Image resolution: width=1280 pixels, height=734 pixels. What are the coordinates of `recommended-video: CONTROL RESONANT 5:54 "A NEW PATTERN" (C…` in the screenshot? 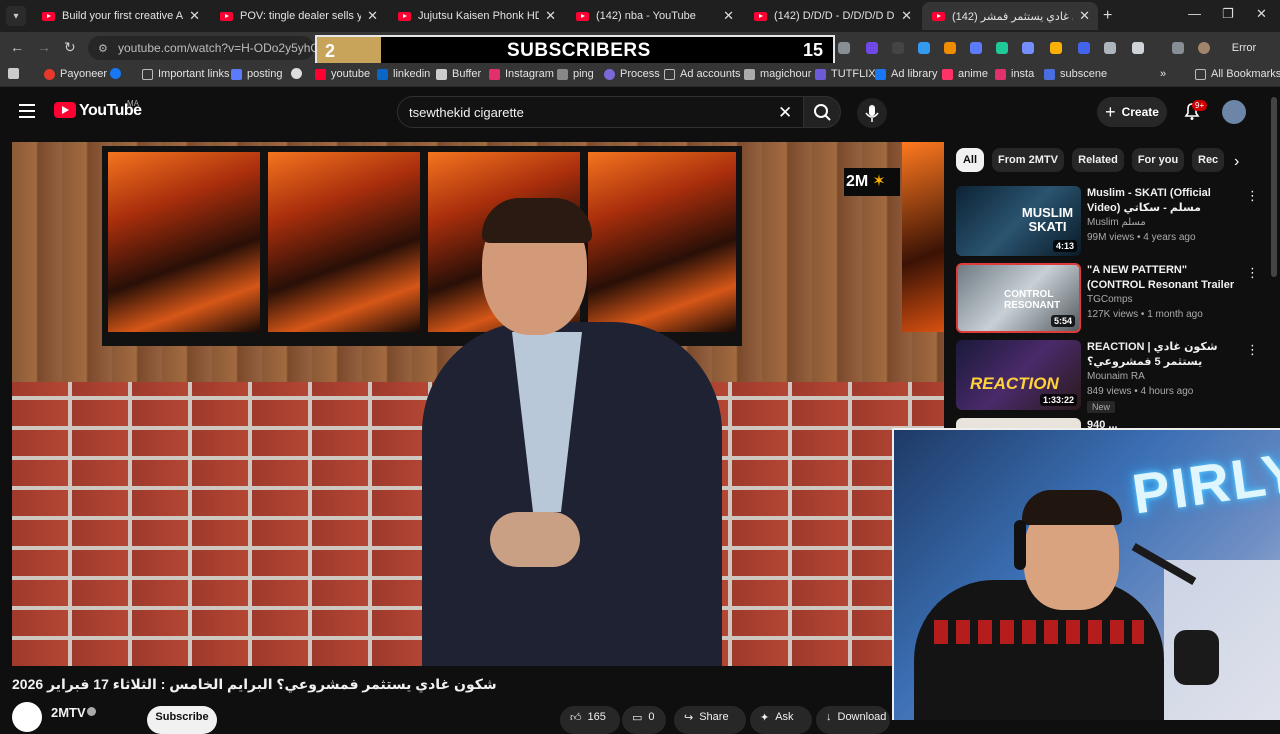 It's located at (1107, 299).